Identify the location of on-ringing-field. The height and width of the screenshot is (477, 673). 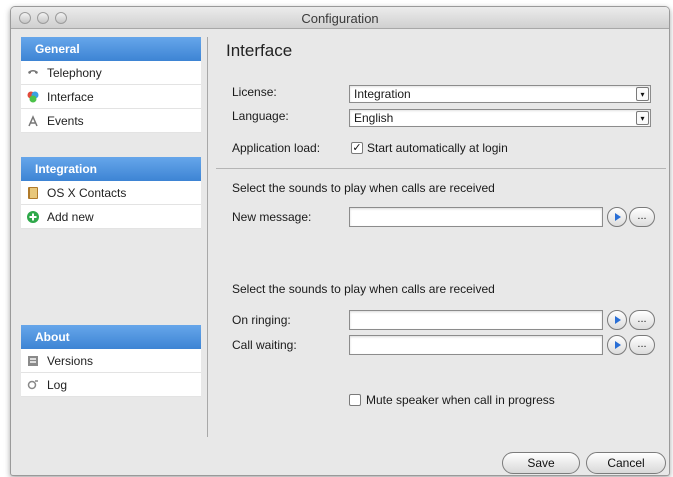
(476, 320).